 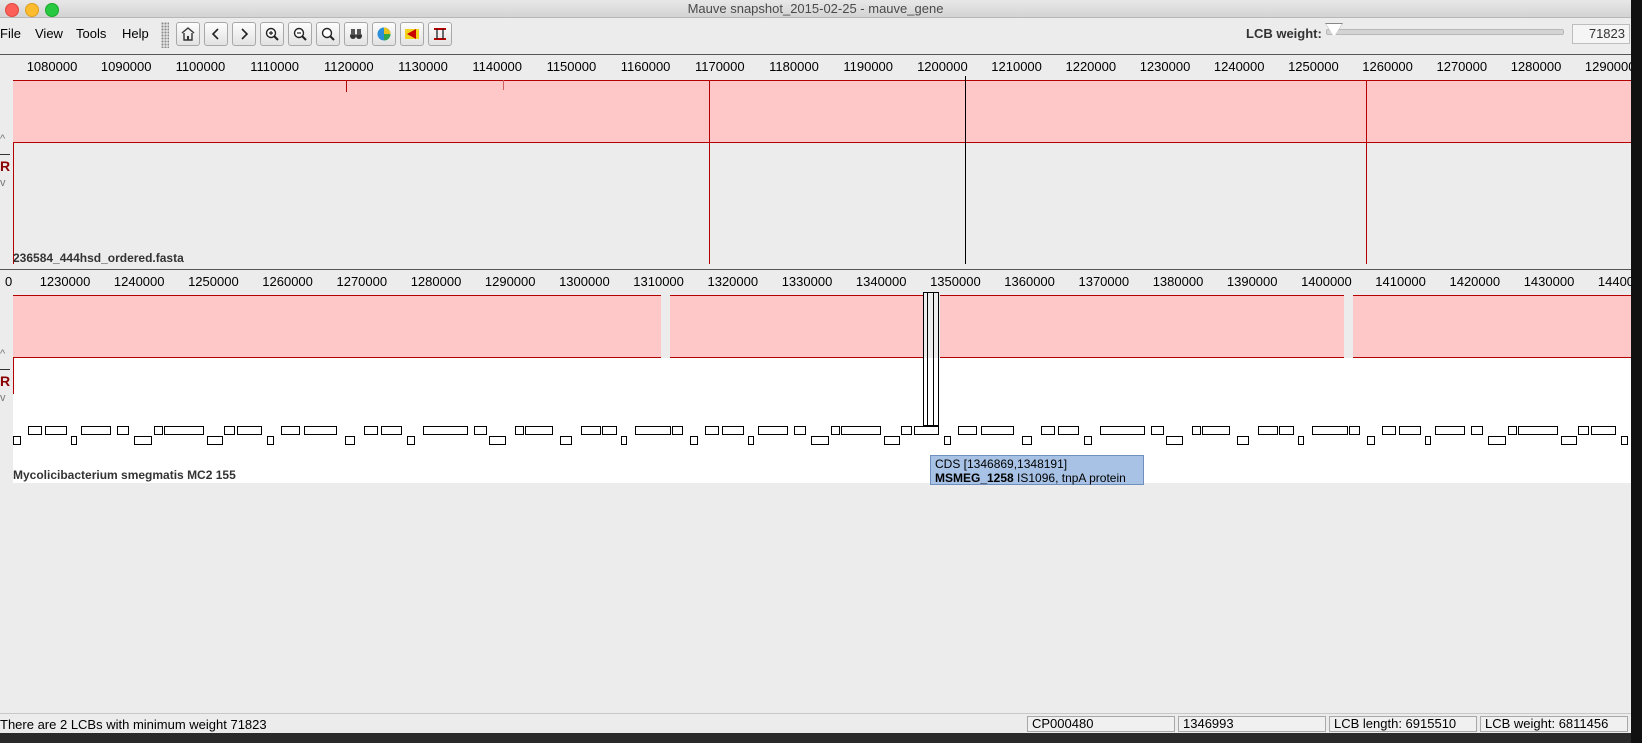 I want to click on lcb-weight-field: 71823, so click(x=1601, y=34).